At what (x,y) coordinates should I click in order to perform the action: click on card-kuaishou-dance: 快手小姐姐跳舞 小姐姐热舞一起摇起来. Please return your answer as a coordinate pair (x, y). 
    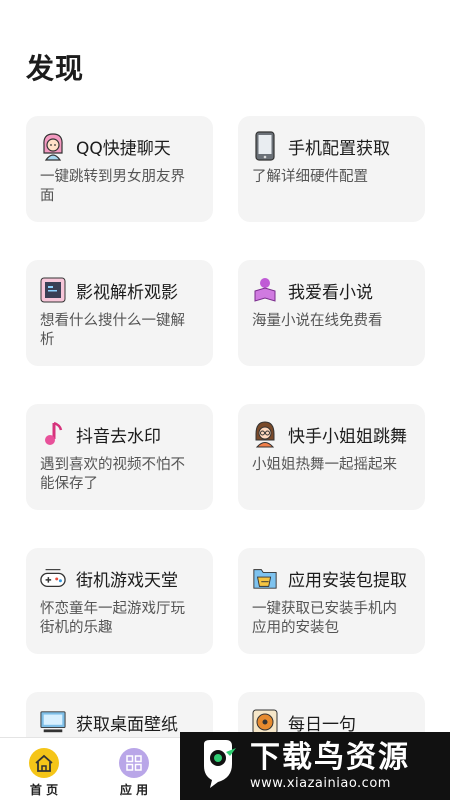
    Looking at the image, I should click on (331, 457).